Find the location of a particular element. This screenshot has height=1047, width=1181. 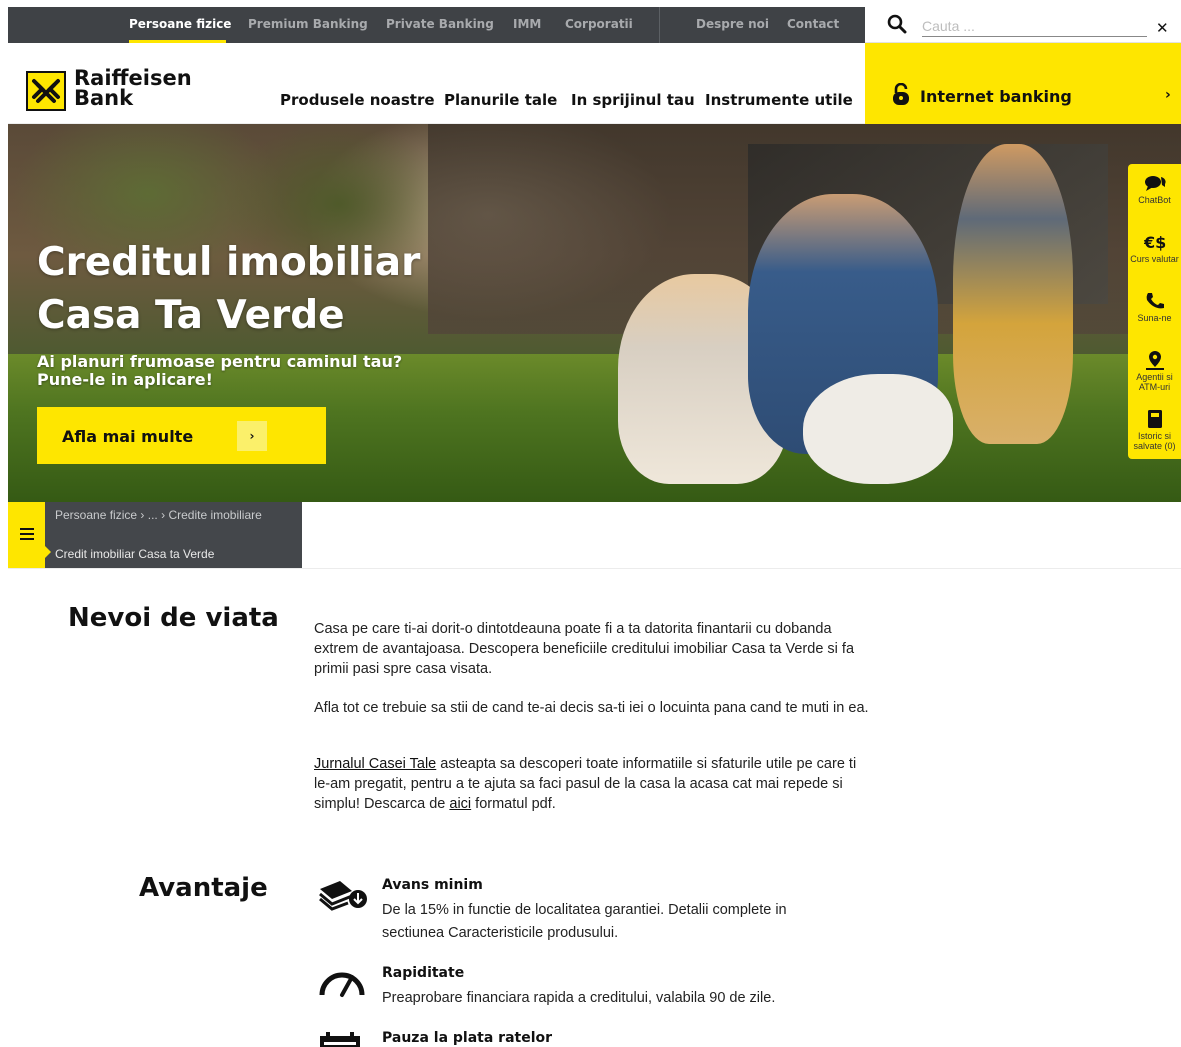

logo-wordmark: Raiffeisen Bank is located at coordinates (133, 88).